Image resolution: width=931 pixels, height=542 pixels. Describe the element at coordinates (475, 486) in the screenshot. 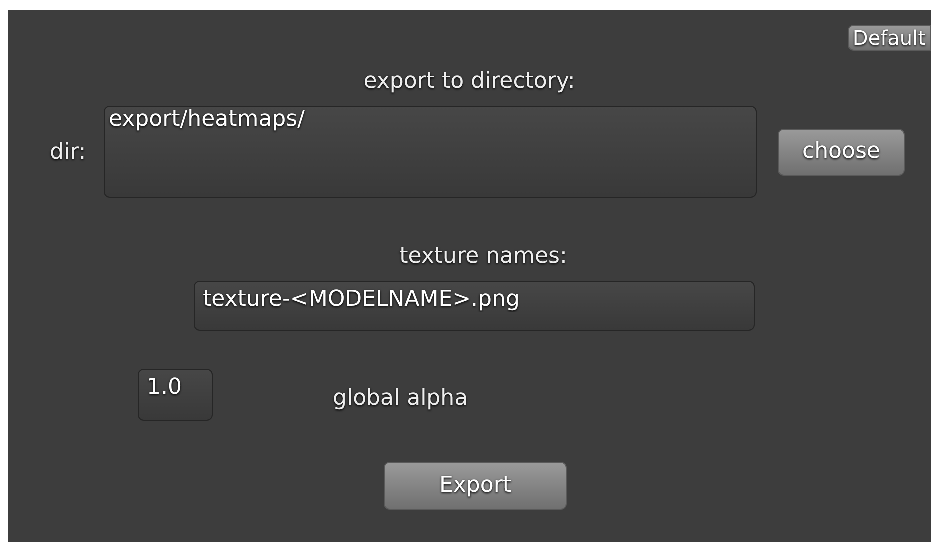

I see `export-button: Export` at that location.